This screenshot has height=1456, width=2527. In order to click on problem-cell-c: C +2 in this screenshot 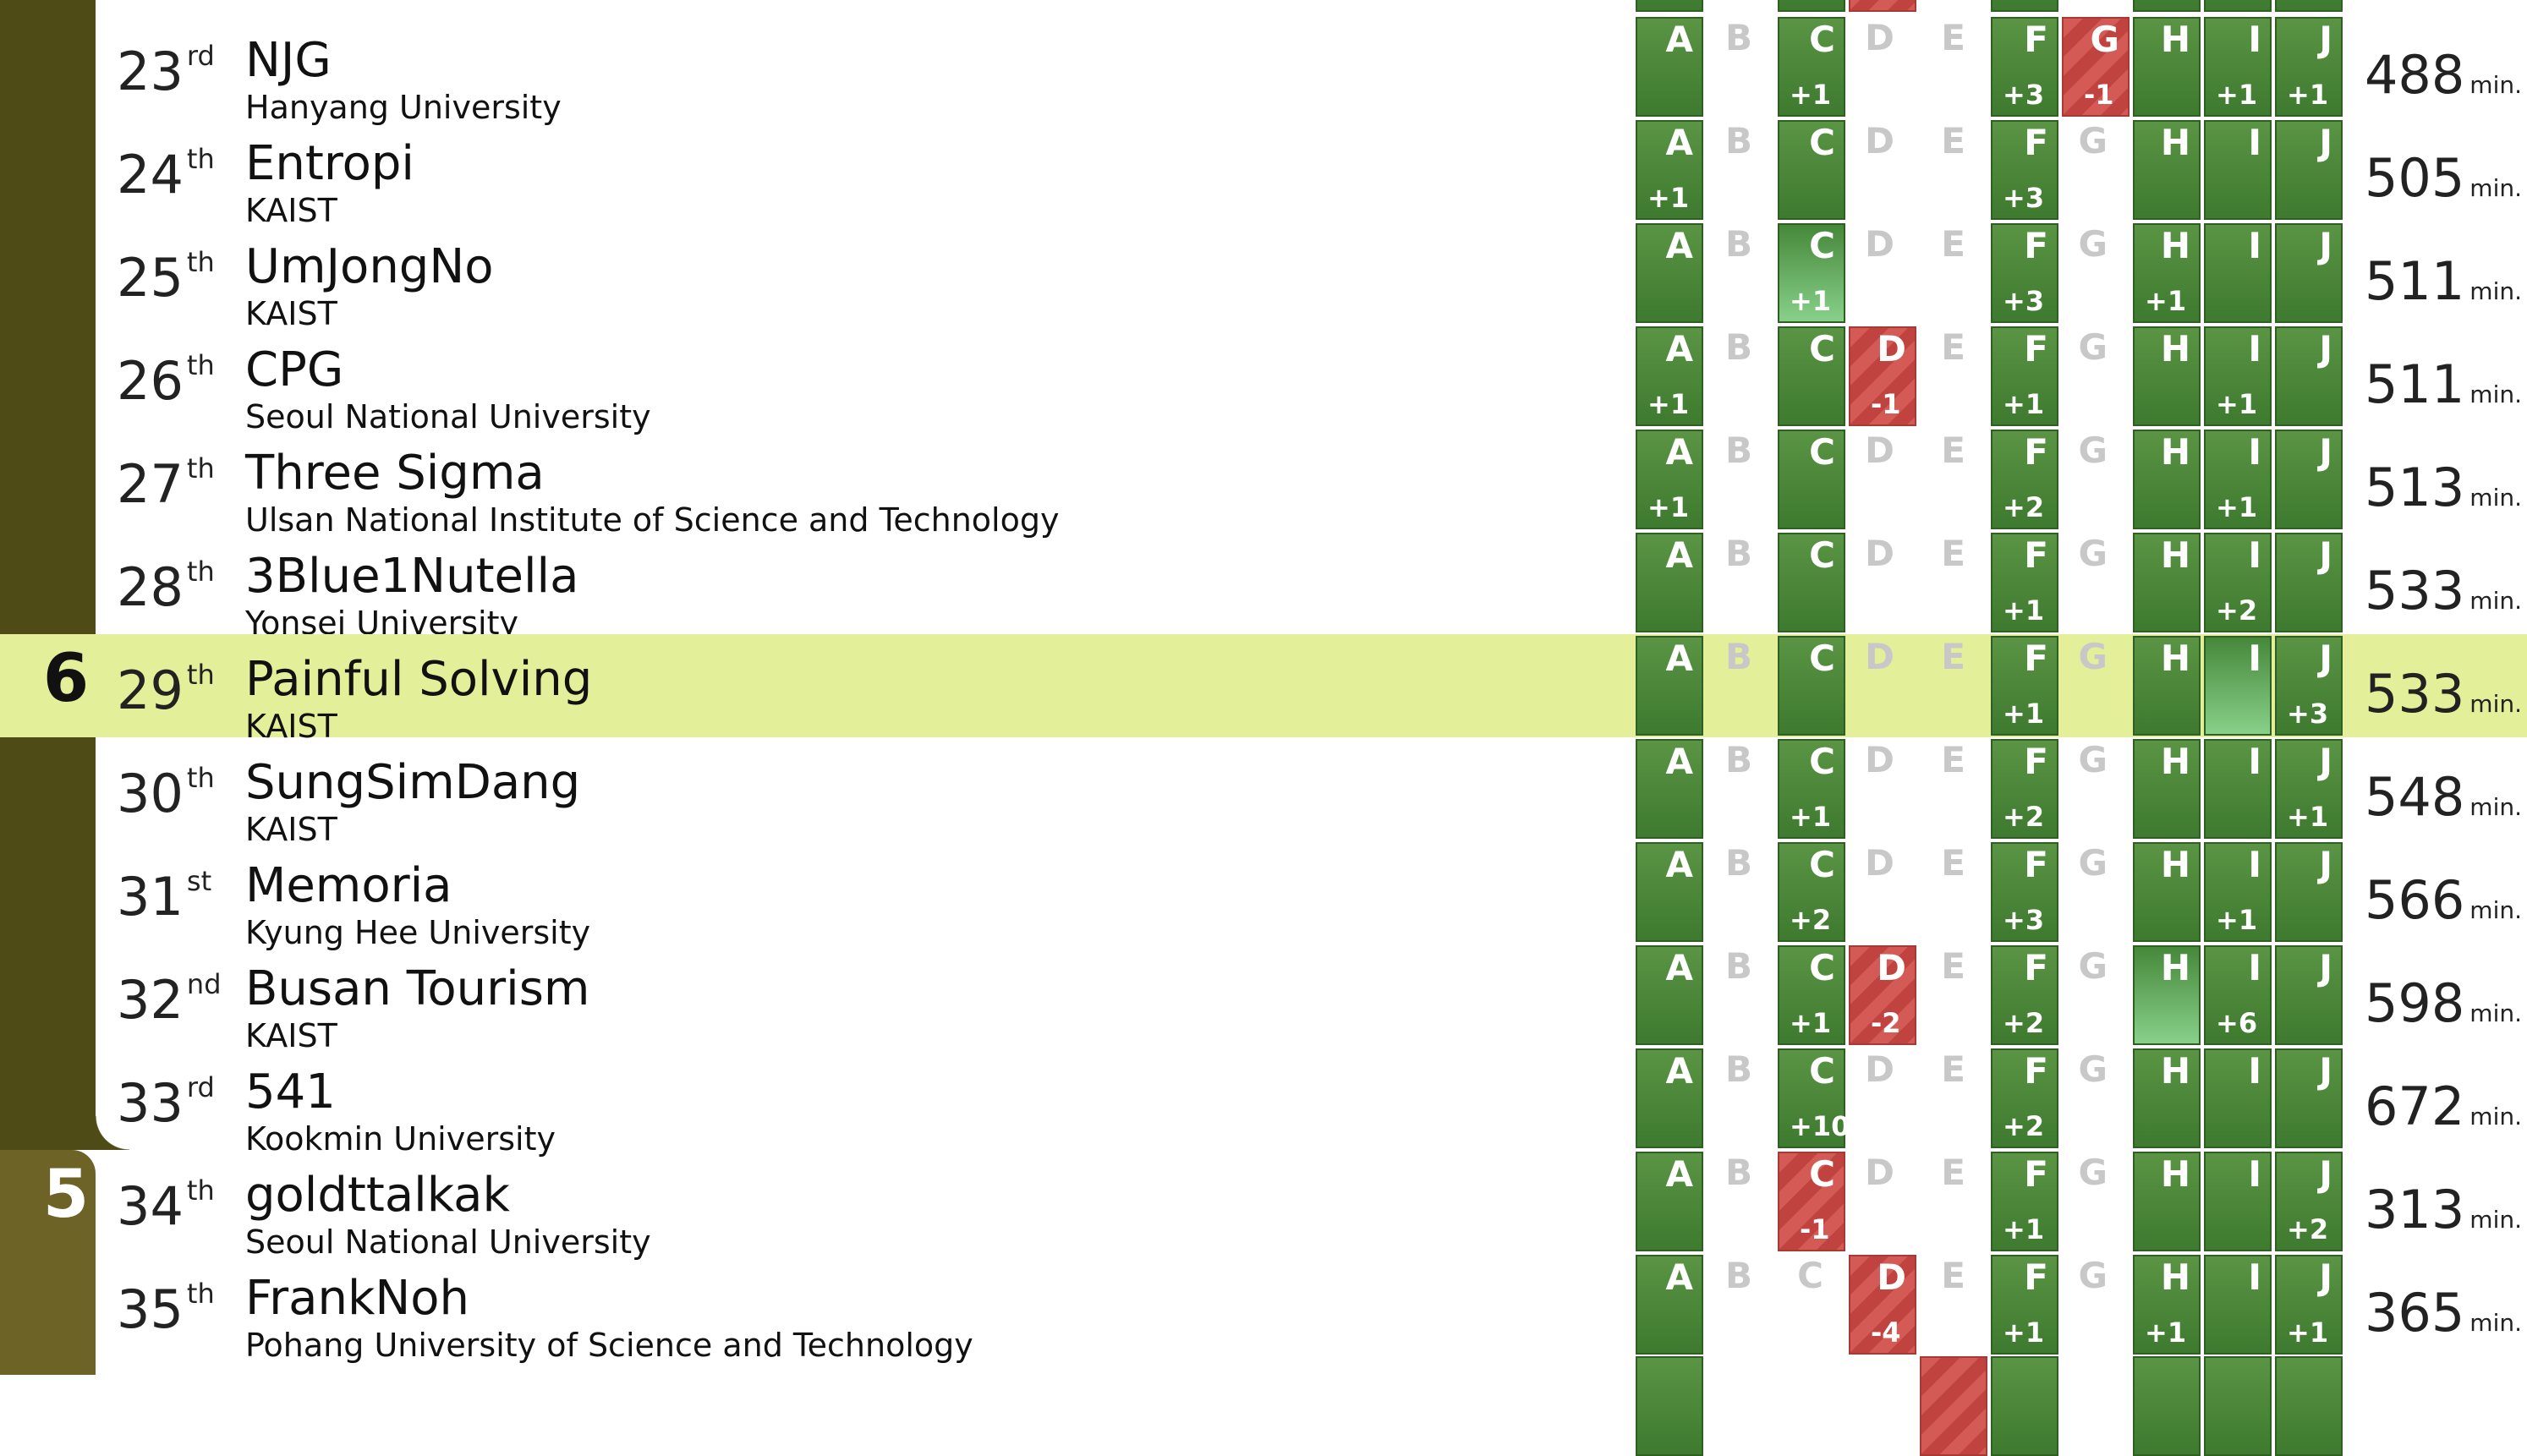, I will do `click(1811, 892)`.